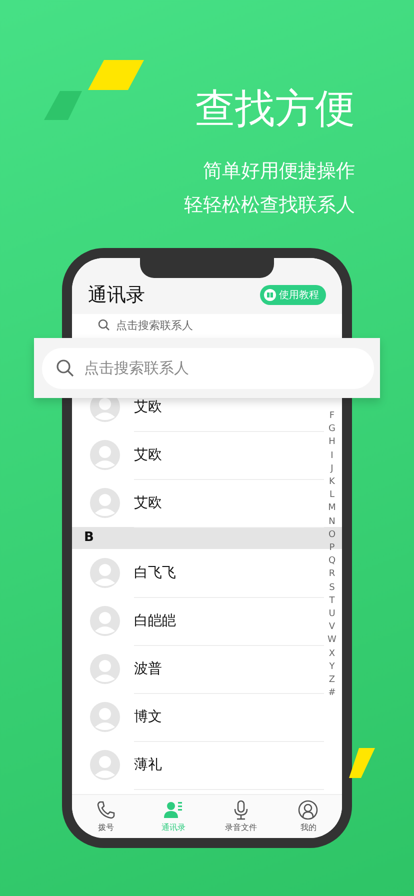  What do you see at coordinates (116, 295) in the screenshot?
I see `screen-title: 通讯录` at bounding box center [116, 295].